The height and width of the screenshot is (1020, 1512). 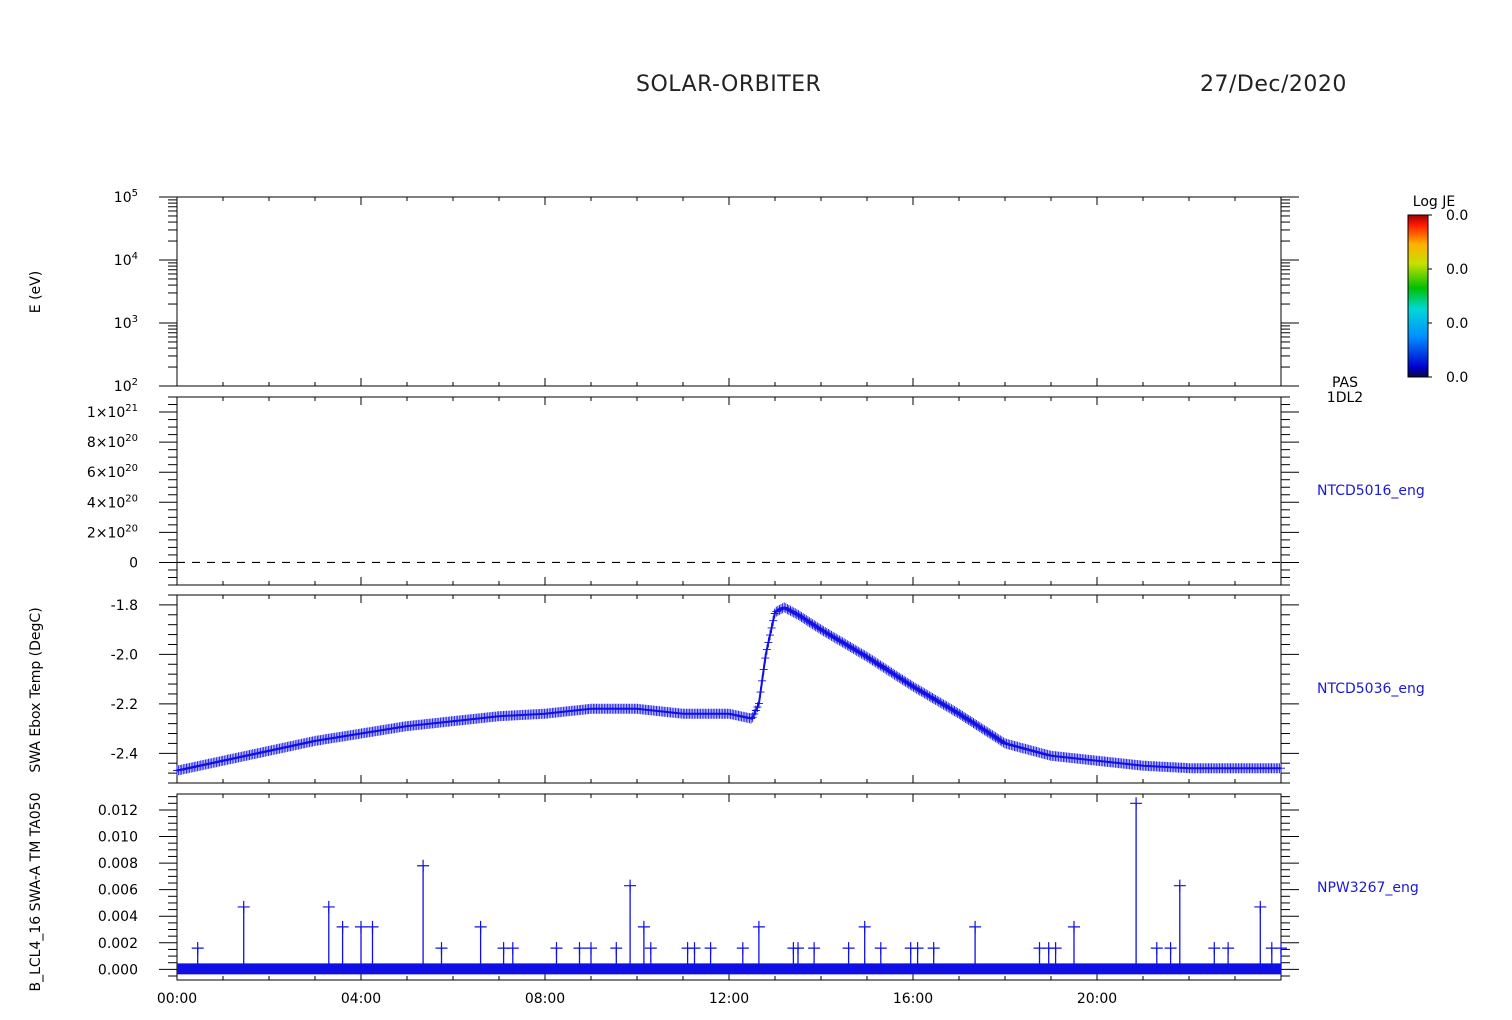 I want to click on panel-right-label: 1DL2, so click(x=1345, y=398).